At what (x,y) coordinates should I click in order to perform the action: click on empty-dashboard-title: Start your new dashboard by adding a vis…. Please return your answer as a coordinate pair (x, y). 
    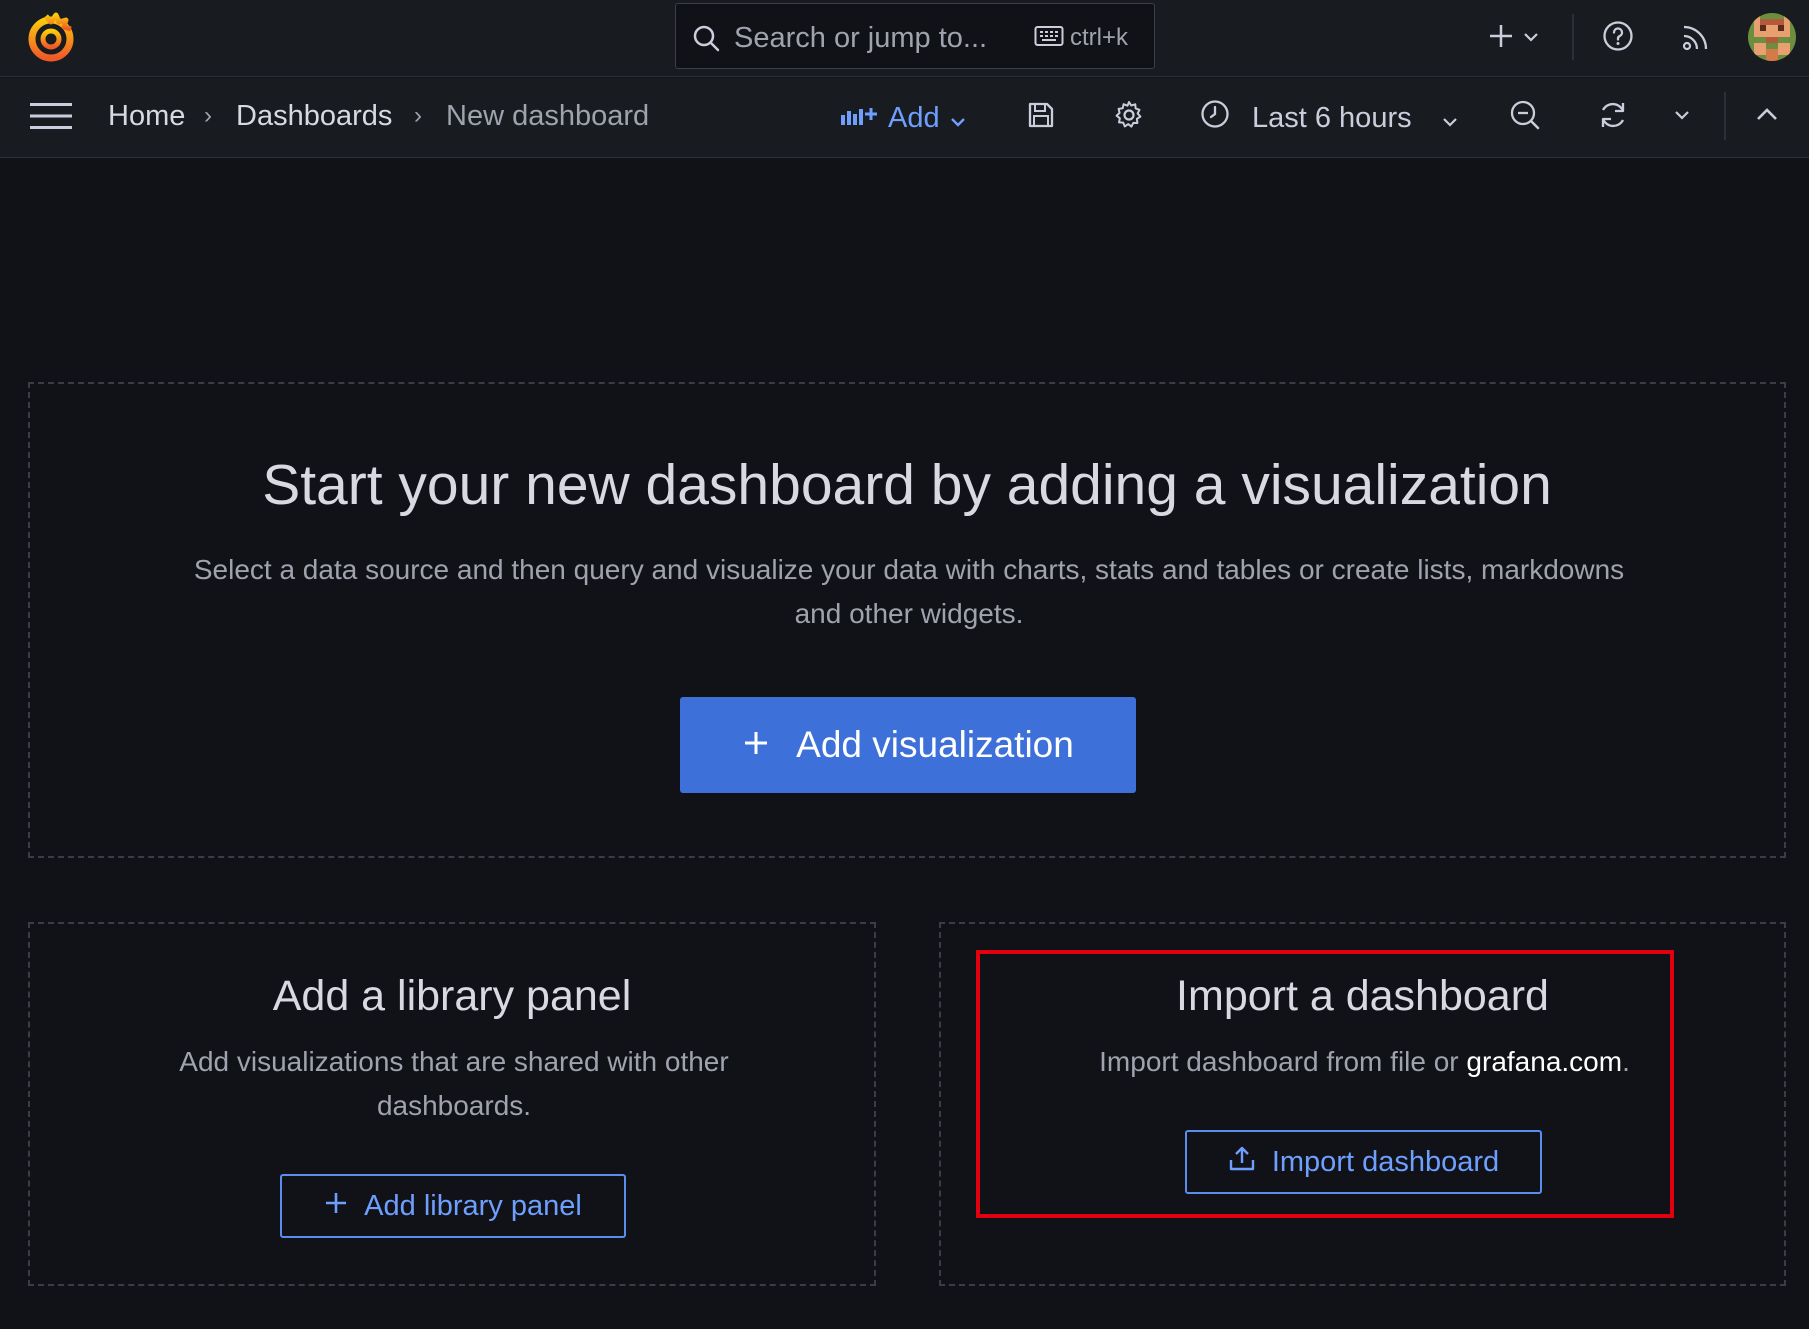
    Looking at the image, I should click on (907, 485).